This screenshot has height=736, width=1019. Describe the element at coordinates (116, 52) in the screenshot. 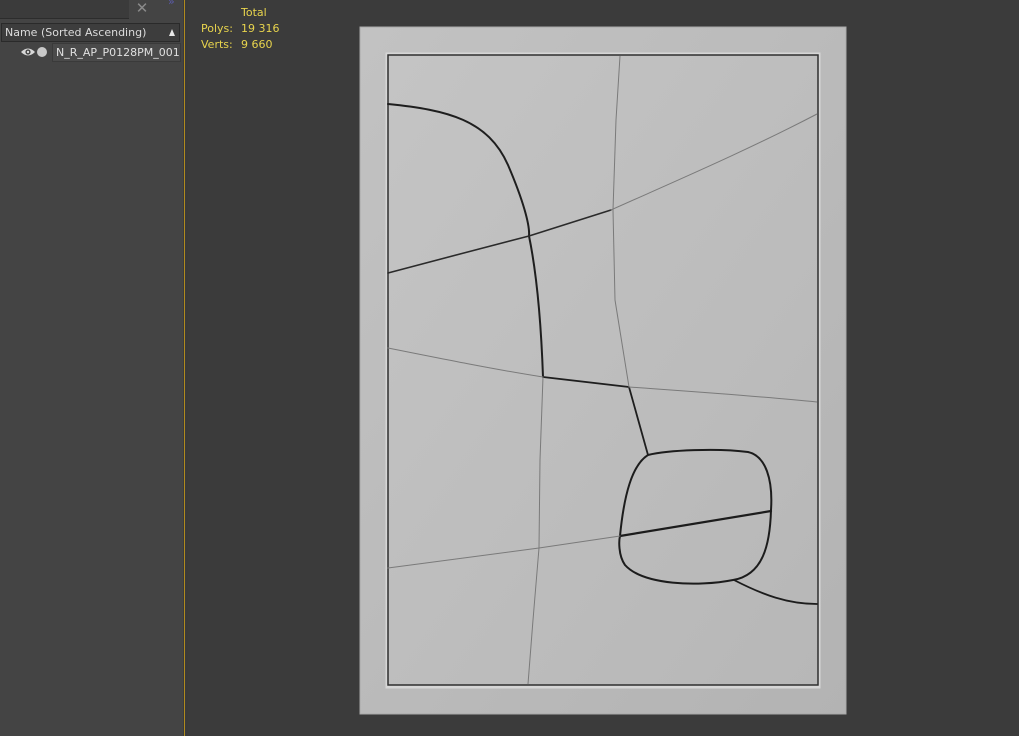

I see `object-name-cell: N_R_AP_P0128PM_001` at that location.